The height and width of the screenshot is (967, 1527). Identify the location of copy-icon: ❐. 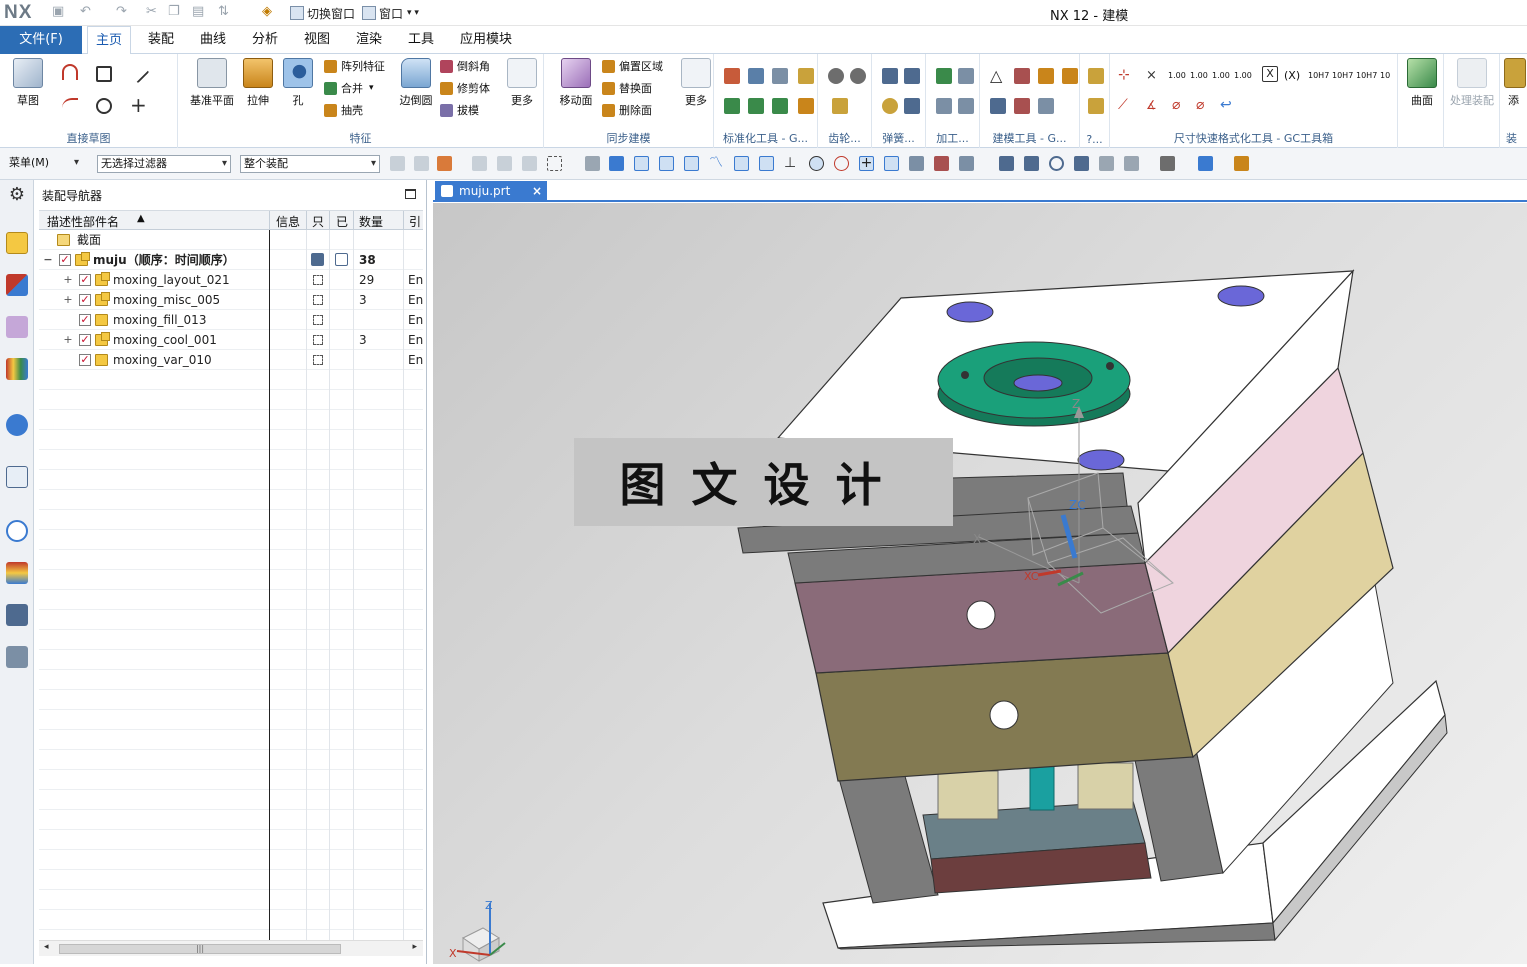
(174, 11).